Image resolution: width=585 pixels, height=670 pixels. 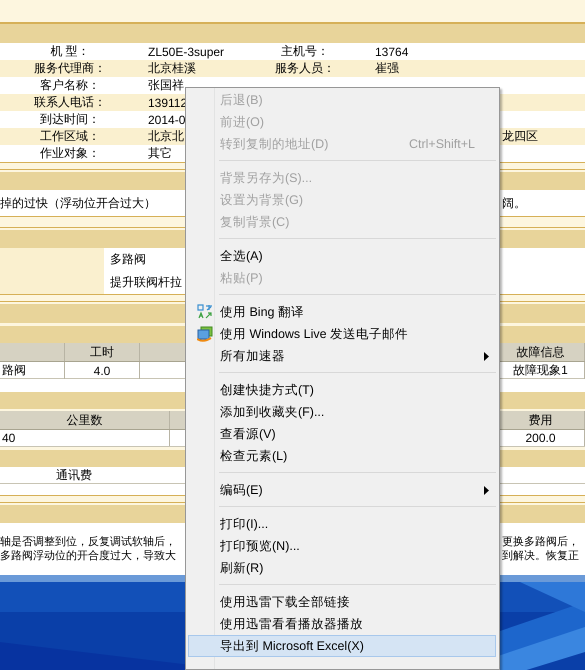 What do you see at coordinates (70, 119) in the screenshot?
I see `field-label: 到达时间：` at bounding box center [70, 119].